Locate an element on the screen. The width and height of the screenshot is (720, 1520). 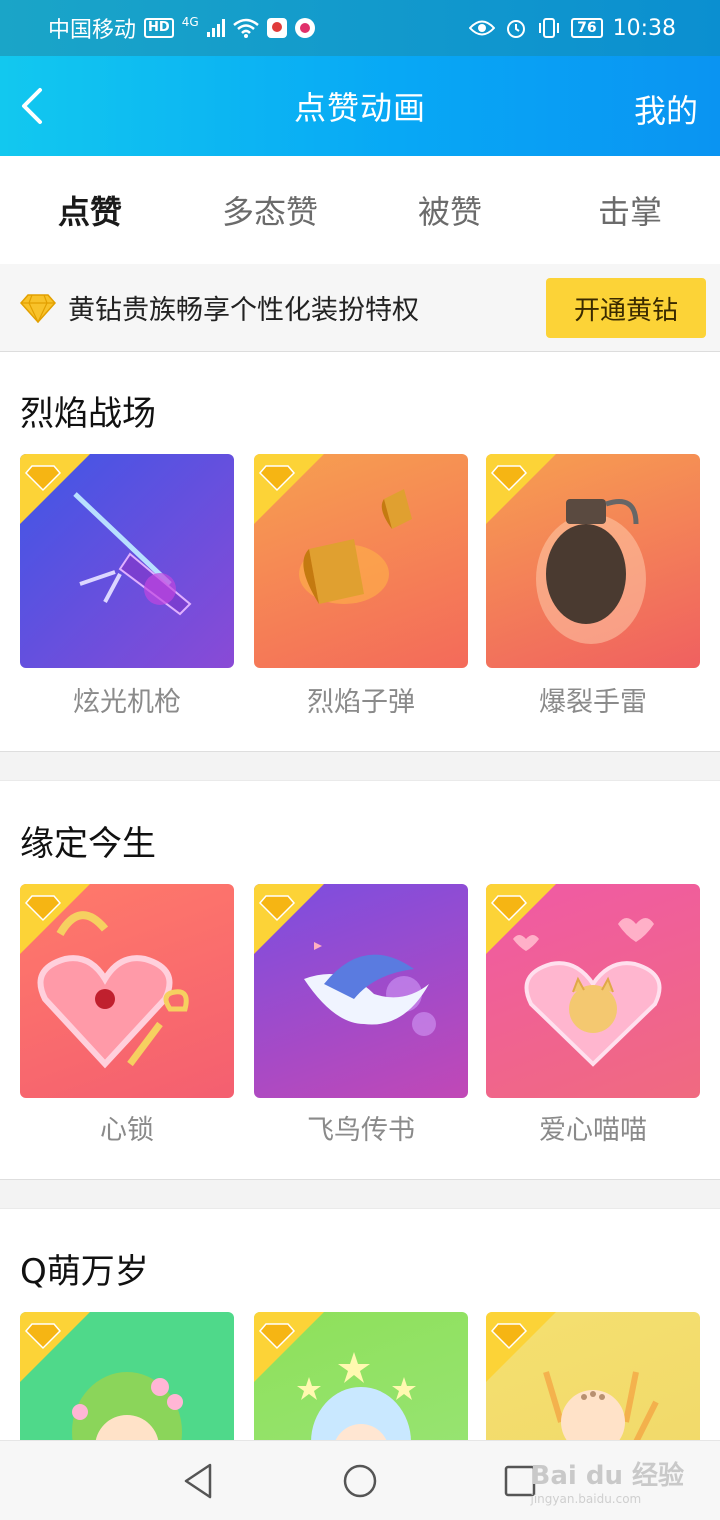
page-title: 点赞动画 is located at coordinates (359, 108).